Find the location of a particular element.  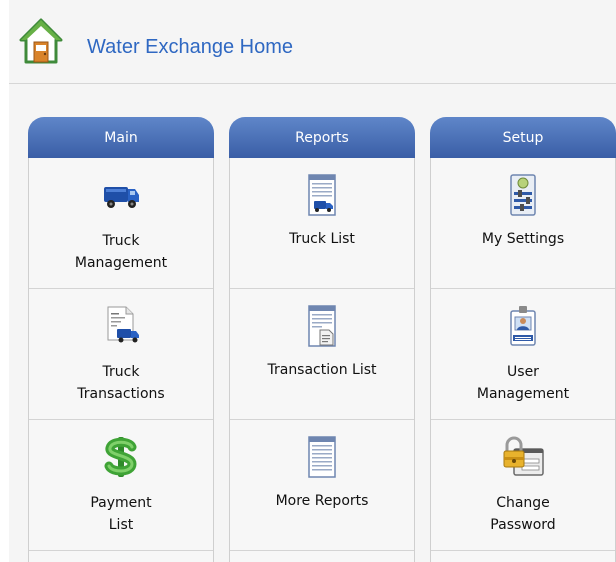

header-divider is located at coordinates (312, 83).